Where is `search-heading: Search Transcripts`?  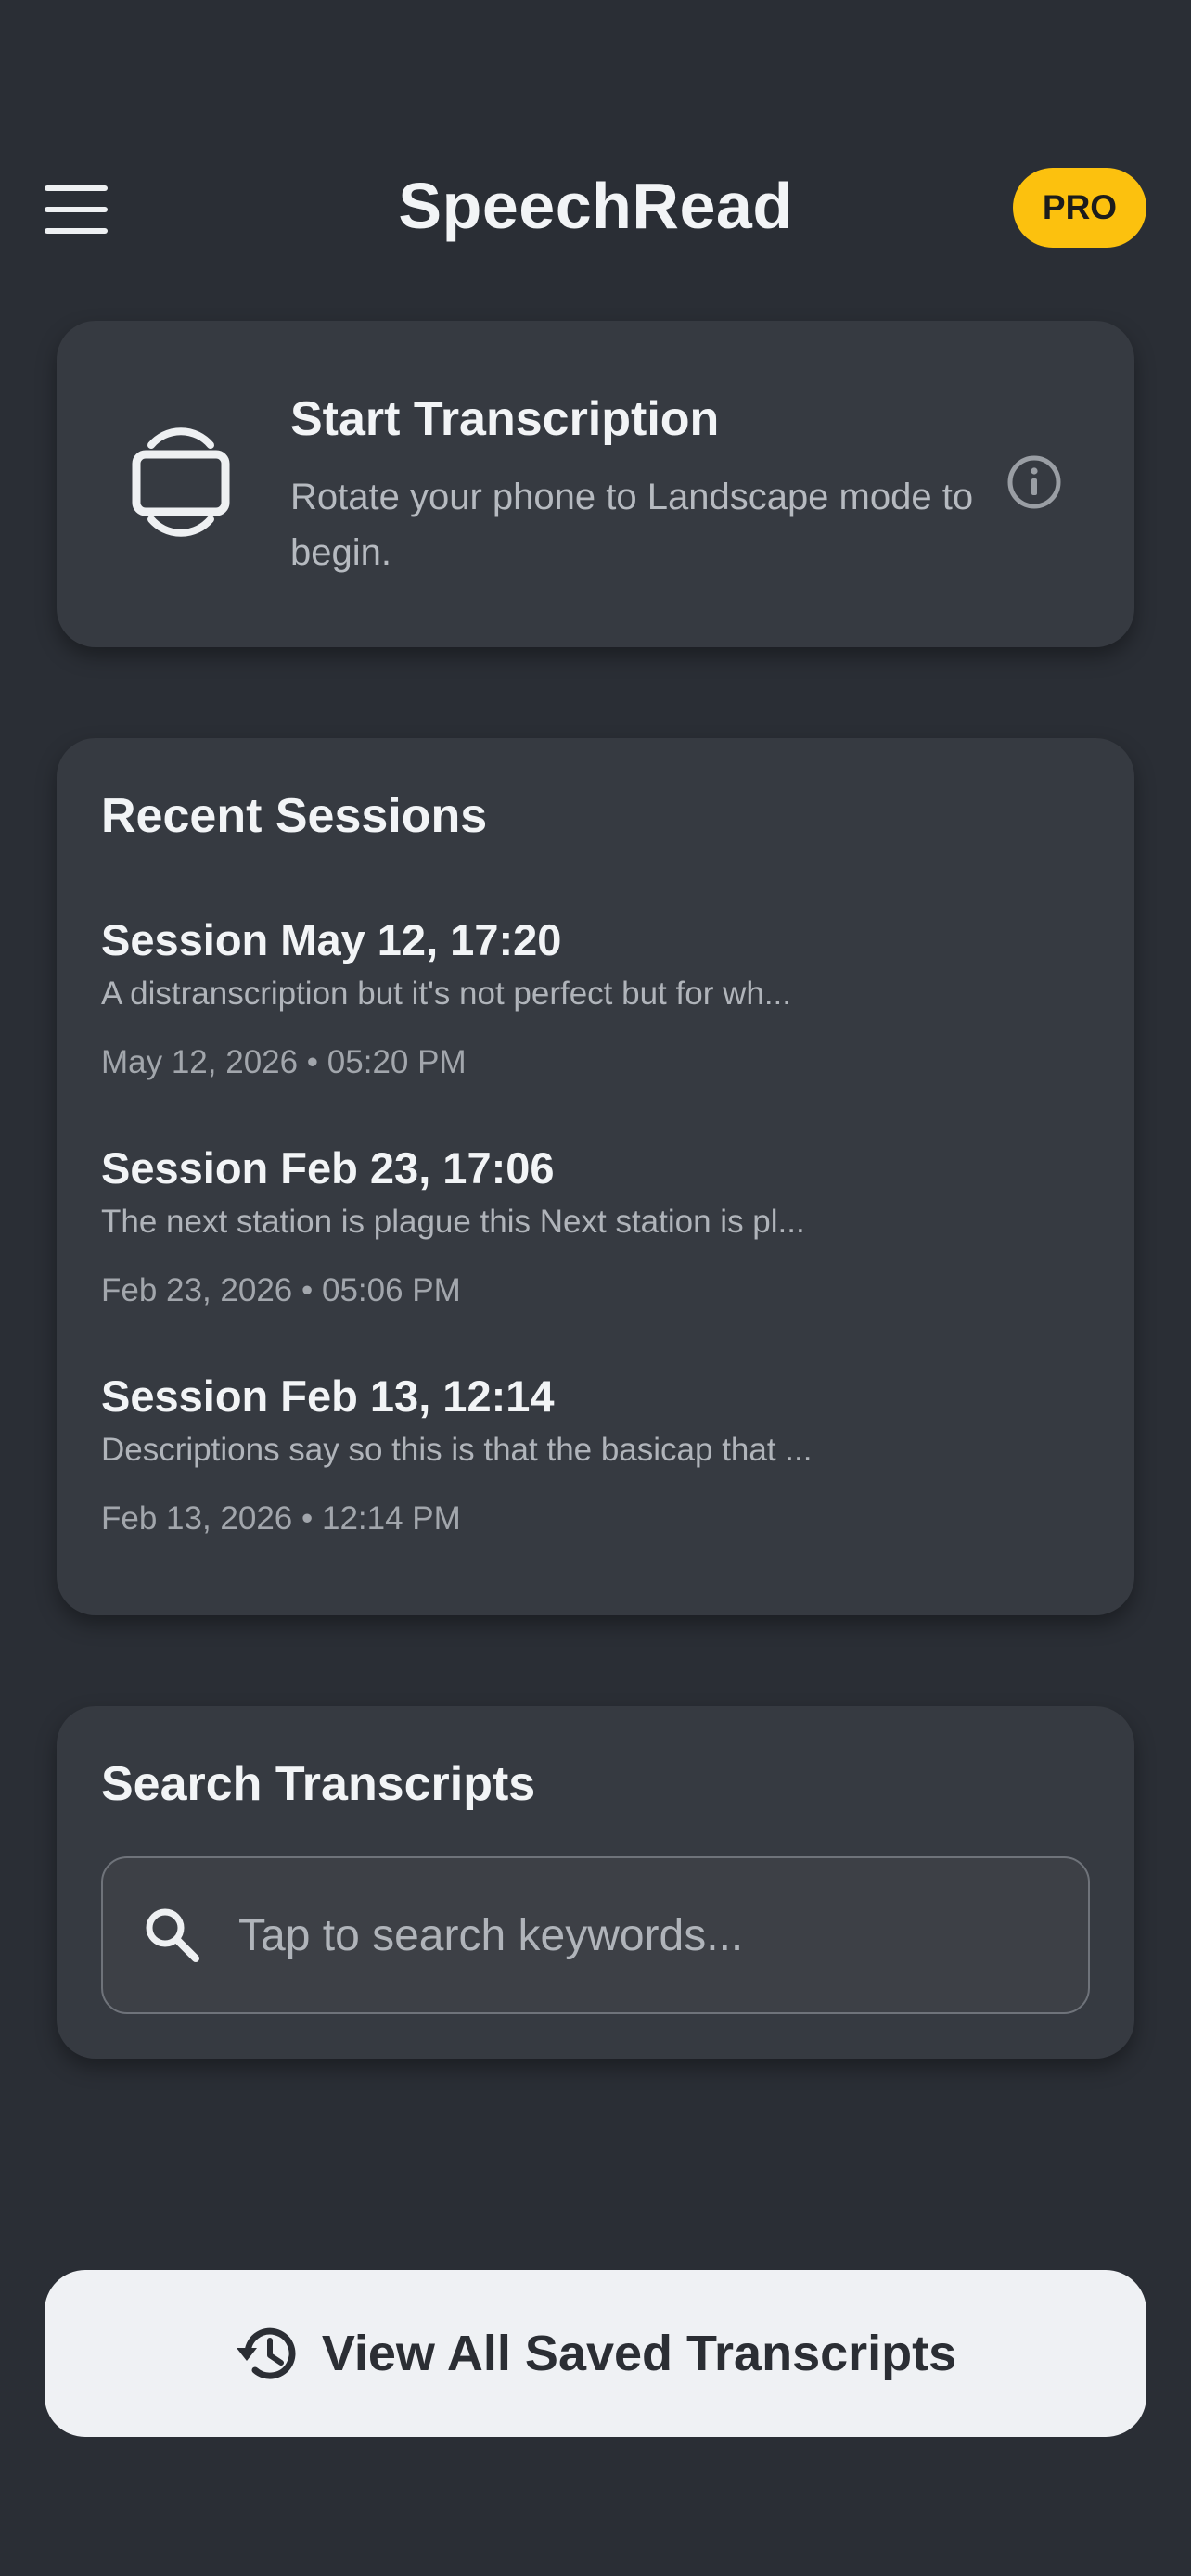 search-heading: Search Transcripts is located at coordinates (318, 1784).